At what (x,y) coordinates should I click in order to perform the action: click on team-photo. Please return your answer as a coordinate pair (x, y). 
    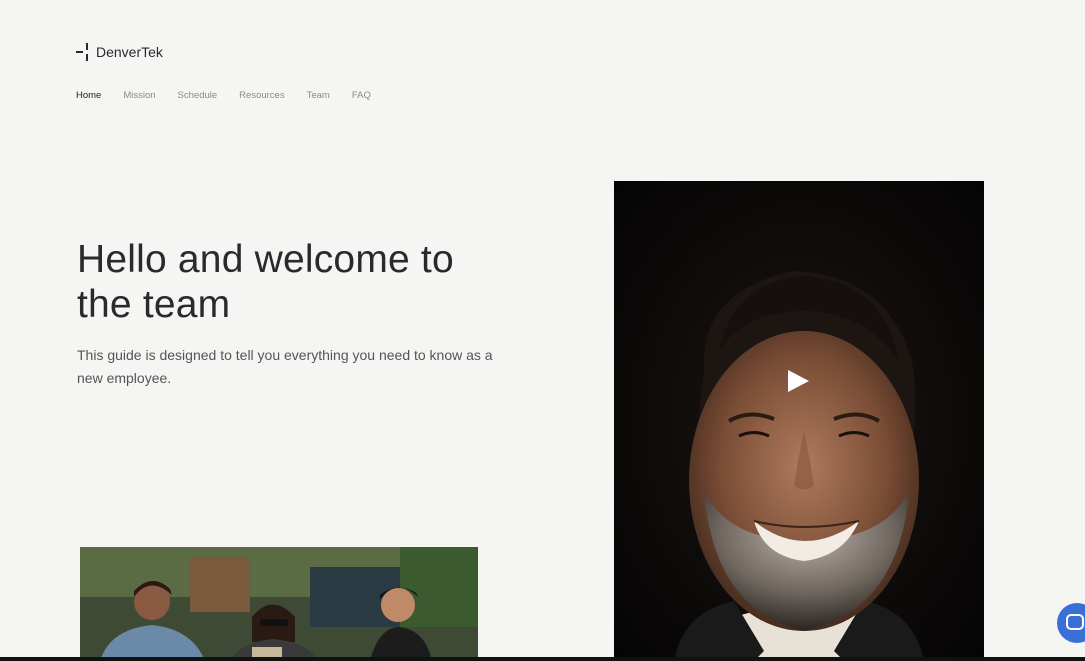
    Looking at the image, I should click on (279, 604).